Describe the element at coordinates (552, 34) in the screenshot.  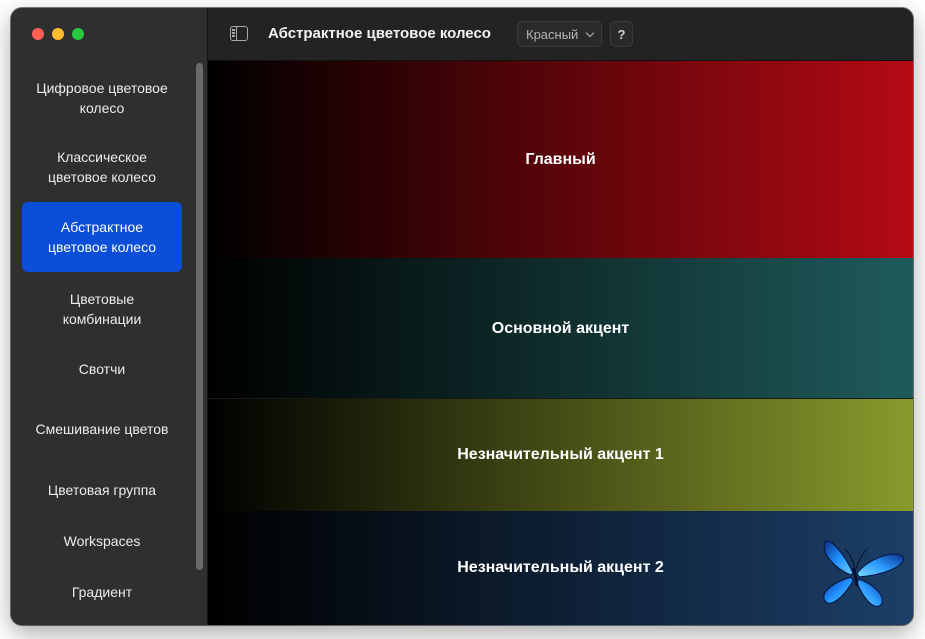
I see `base-color-select-value: Красный` at that location.